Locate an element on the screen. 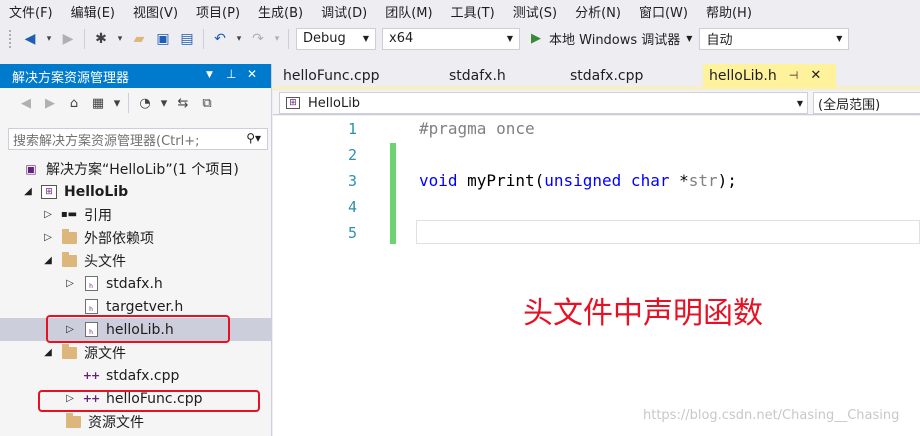 This screenshot has height=436, width=920. project-icon: ⊞ is located at coordinates (293, 103).